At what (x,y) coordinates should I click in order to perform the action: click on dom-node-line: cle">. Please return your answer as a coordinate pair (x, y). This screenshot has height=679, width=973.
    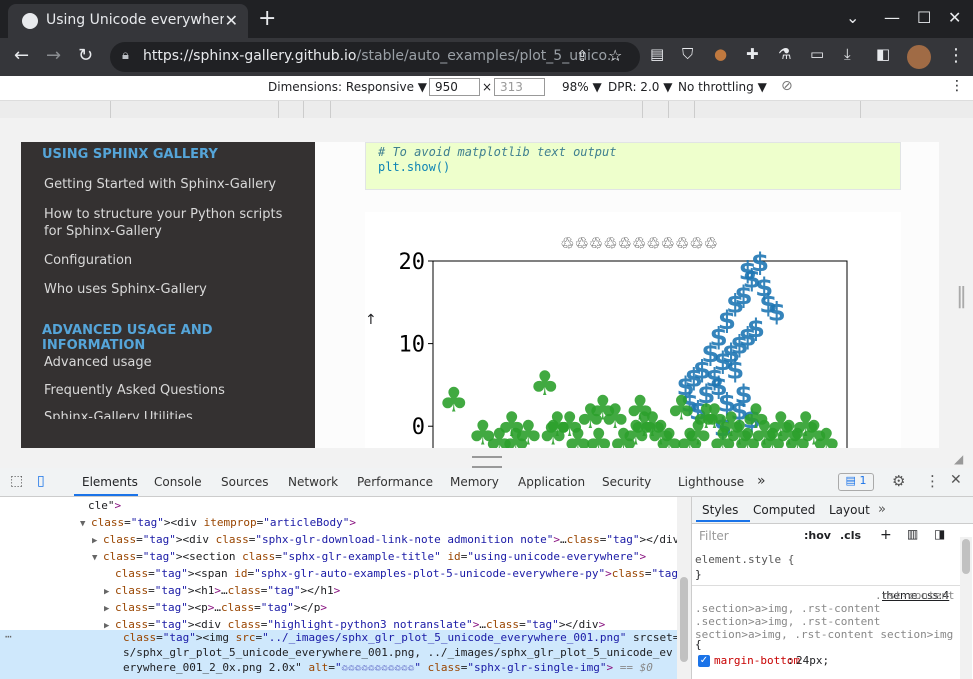
    Looking at the image, I should click on (99, 505).